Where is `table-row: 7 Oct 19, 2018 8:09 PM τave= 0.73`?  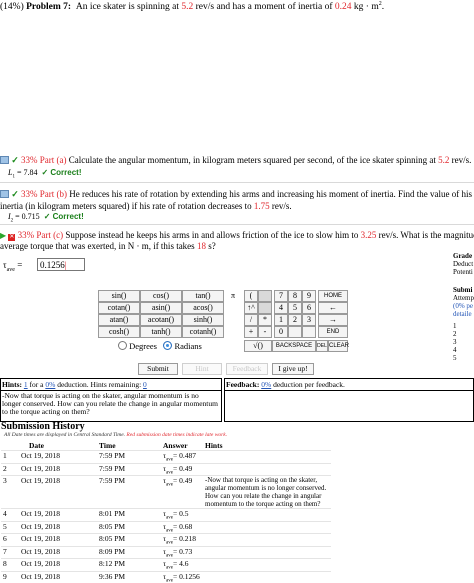
table-row: 7 Oct 19, 2018 8:09 PM τave= 0.73 is located at coordinates (166, 552).